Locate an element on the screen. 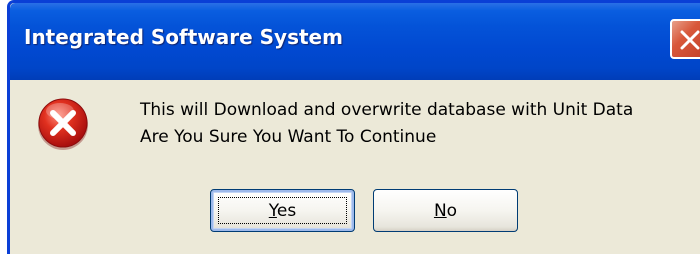  yes-mnemonic: Y is located at coordinates (272, 210).